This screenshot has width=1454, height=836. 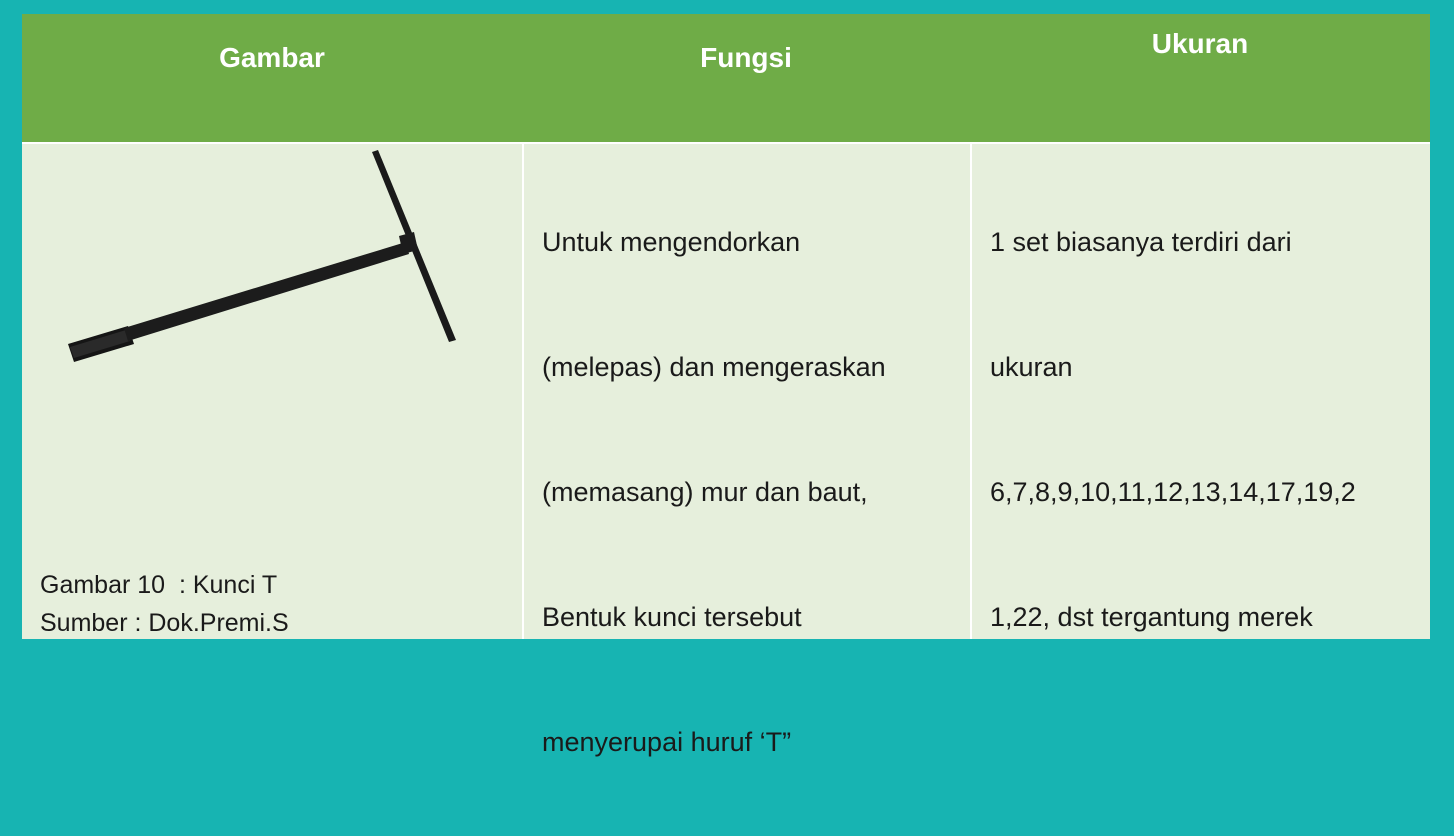 What do you see at coordinates (671, 241) in the screenshot?
I see `fungsi-line: Untuk mengendorkan` at bounding box center [671, 241].